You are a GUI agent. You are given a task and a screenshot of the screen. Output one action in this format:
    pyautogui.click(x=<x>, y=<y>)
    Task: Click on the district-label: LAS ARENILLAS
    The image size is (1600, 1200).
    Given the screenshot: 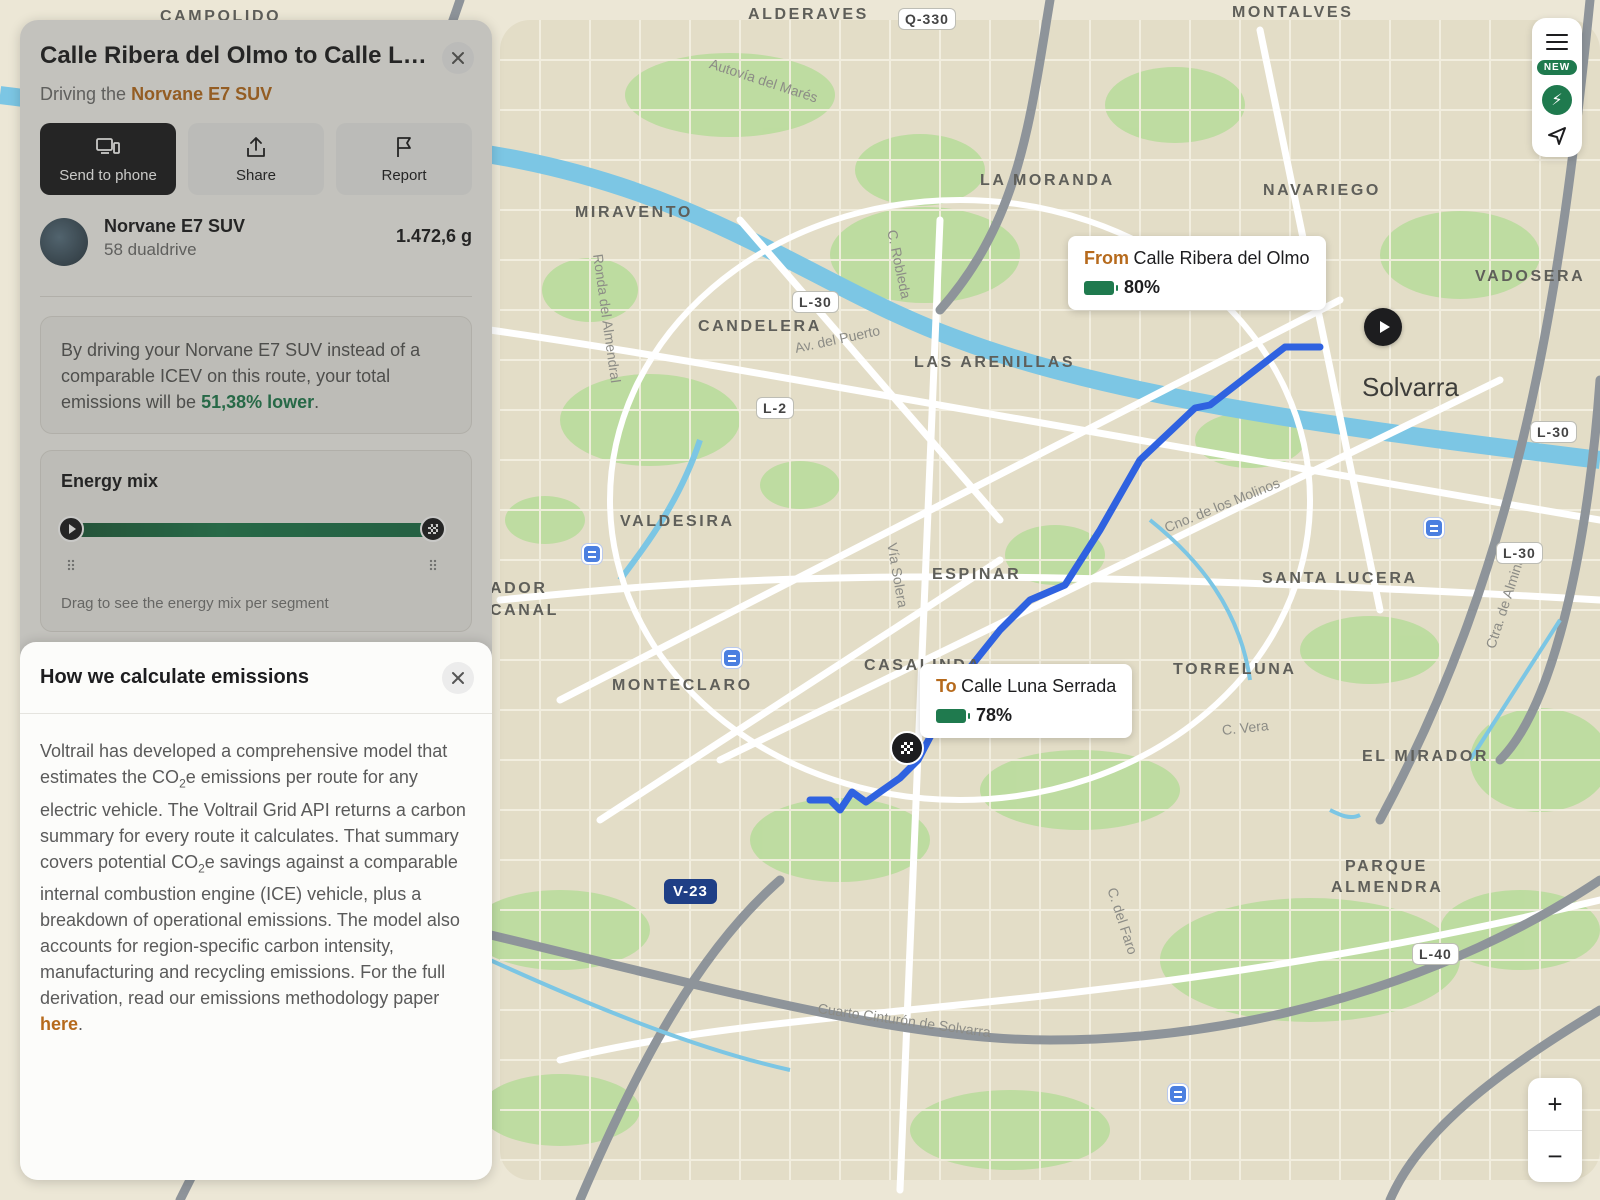 What is the action you would take?
    pyautogui.click(x=995, y=362)
    